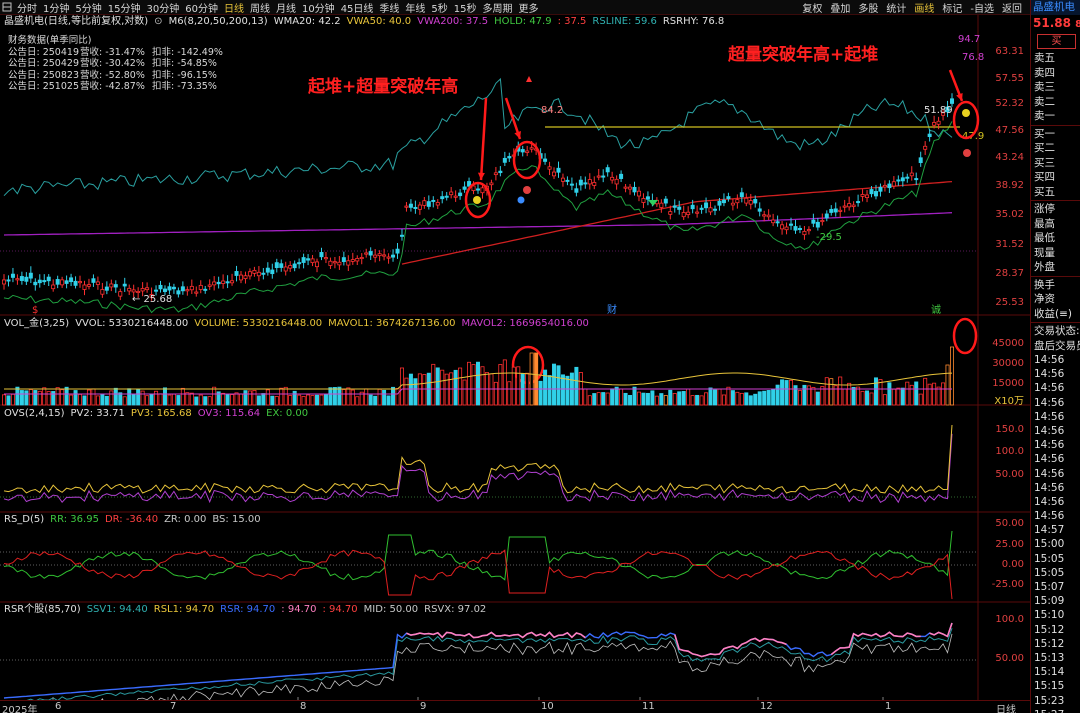 The image size is (1080, 713). I want to click on period-tab: 45日线, so click(357, 7).